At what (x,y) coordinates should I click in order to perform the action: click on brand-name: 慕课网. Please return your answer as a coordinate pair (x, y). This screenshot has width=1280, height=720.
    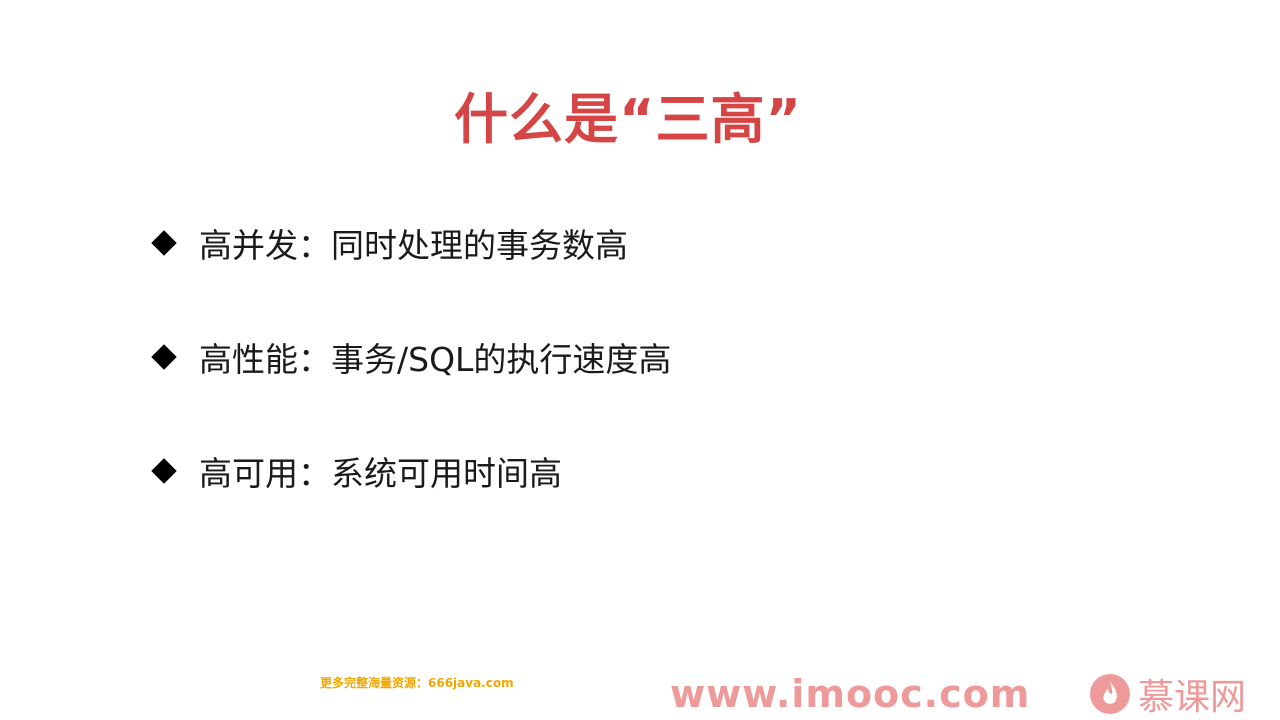
    Looking at the image, I should click on (1192, 697).